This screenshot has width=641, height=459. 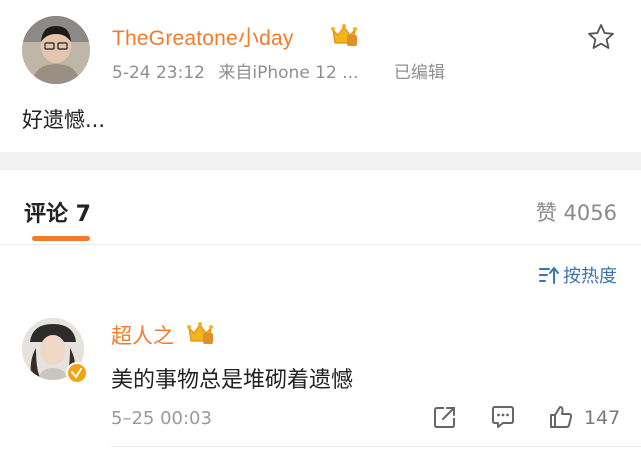 What do you see at coordinates (57, 212) in the screenshot?
I see `tab-comments: 评论 7` at bounding box center [57, 212].